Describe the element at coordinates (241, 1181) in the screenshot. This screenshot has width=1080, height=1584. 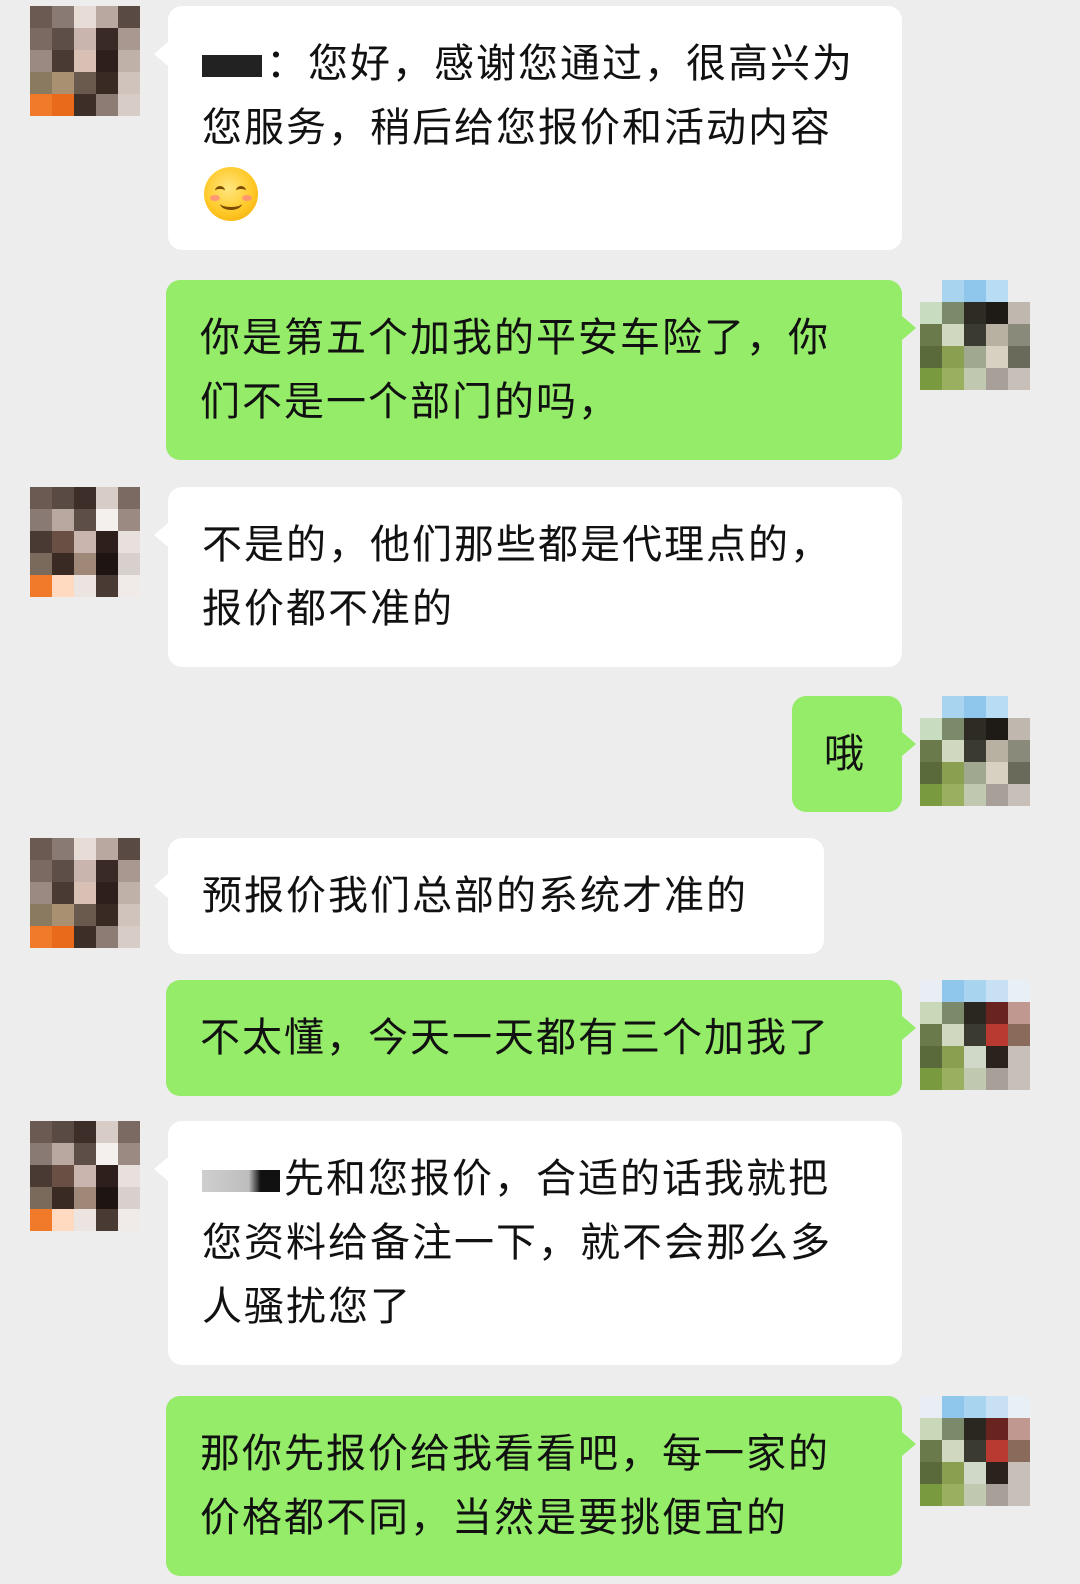
I see `redacted-text` at that location.